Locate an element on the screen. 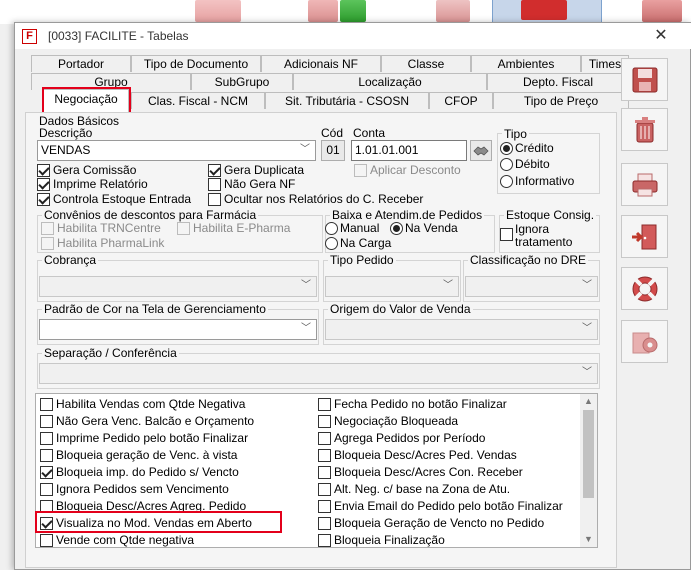 This screenshot has height=570, width=691. tipo-credito-radio is located at coordinates (506, 148).